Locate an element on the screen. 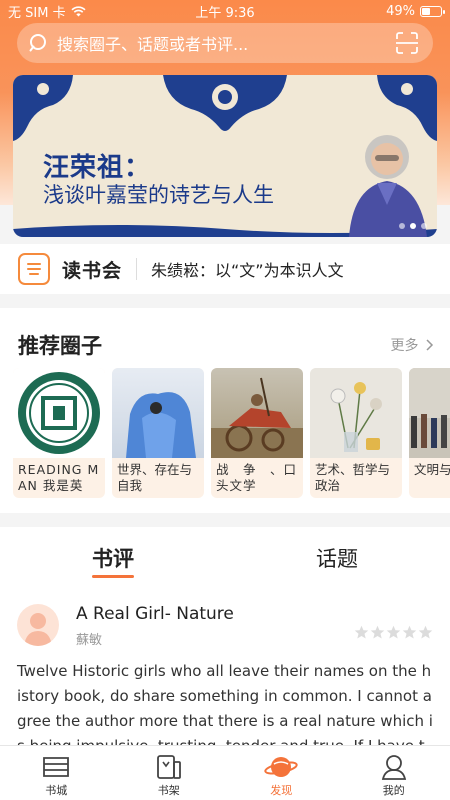 The height and width of the screenshot is (800, 450). status-bar: 无 SIM 卡 上午 9:36 49% is located at coordinates (225, 11).